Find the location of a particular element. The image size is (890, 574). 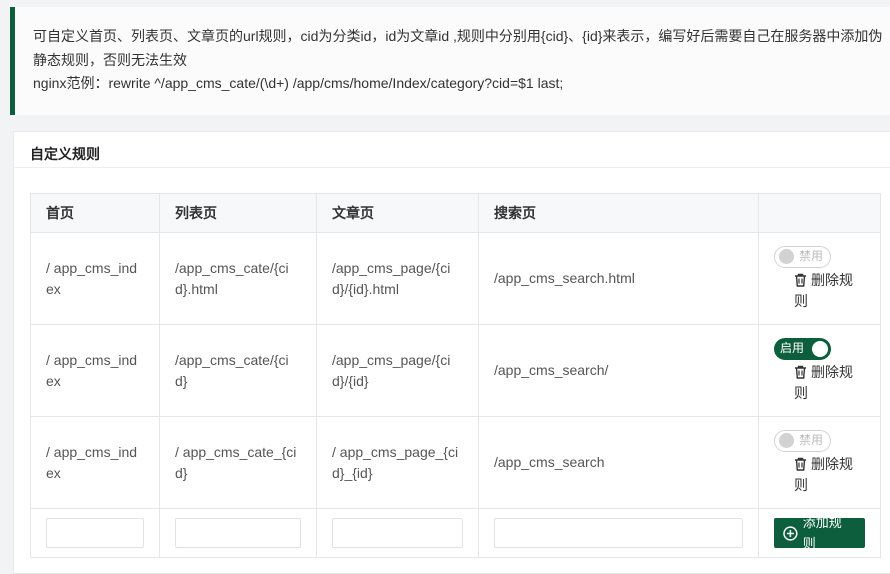

status-toggle: 启用 is located at coordinates (802, 348).